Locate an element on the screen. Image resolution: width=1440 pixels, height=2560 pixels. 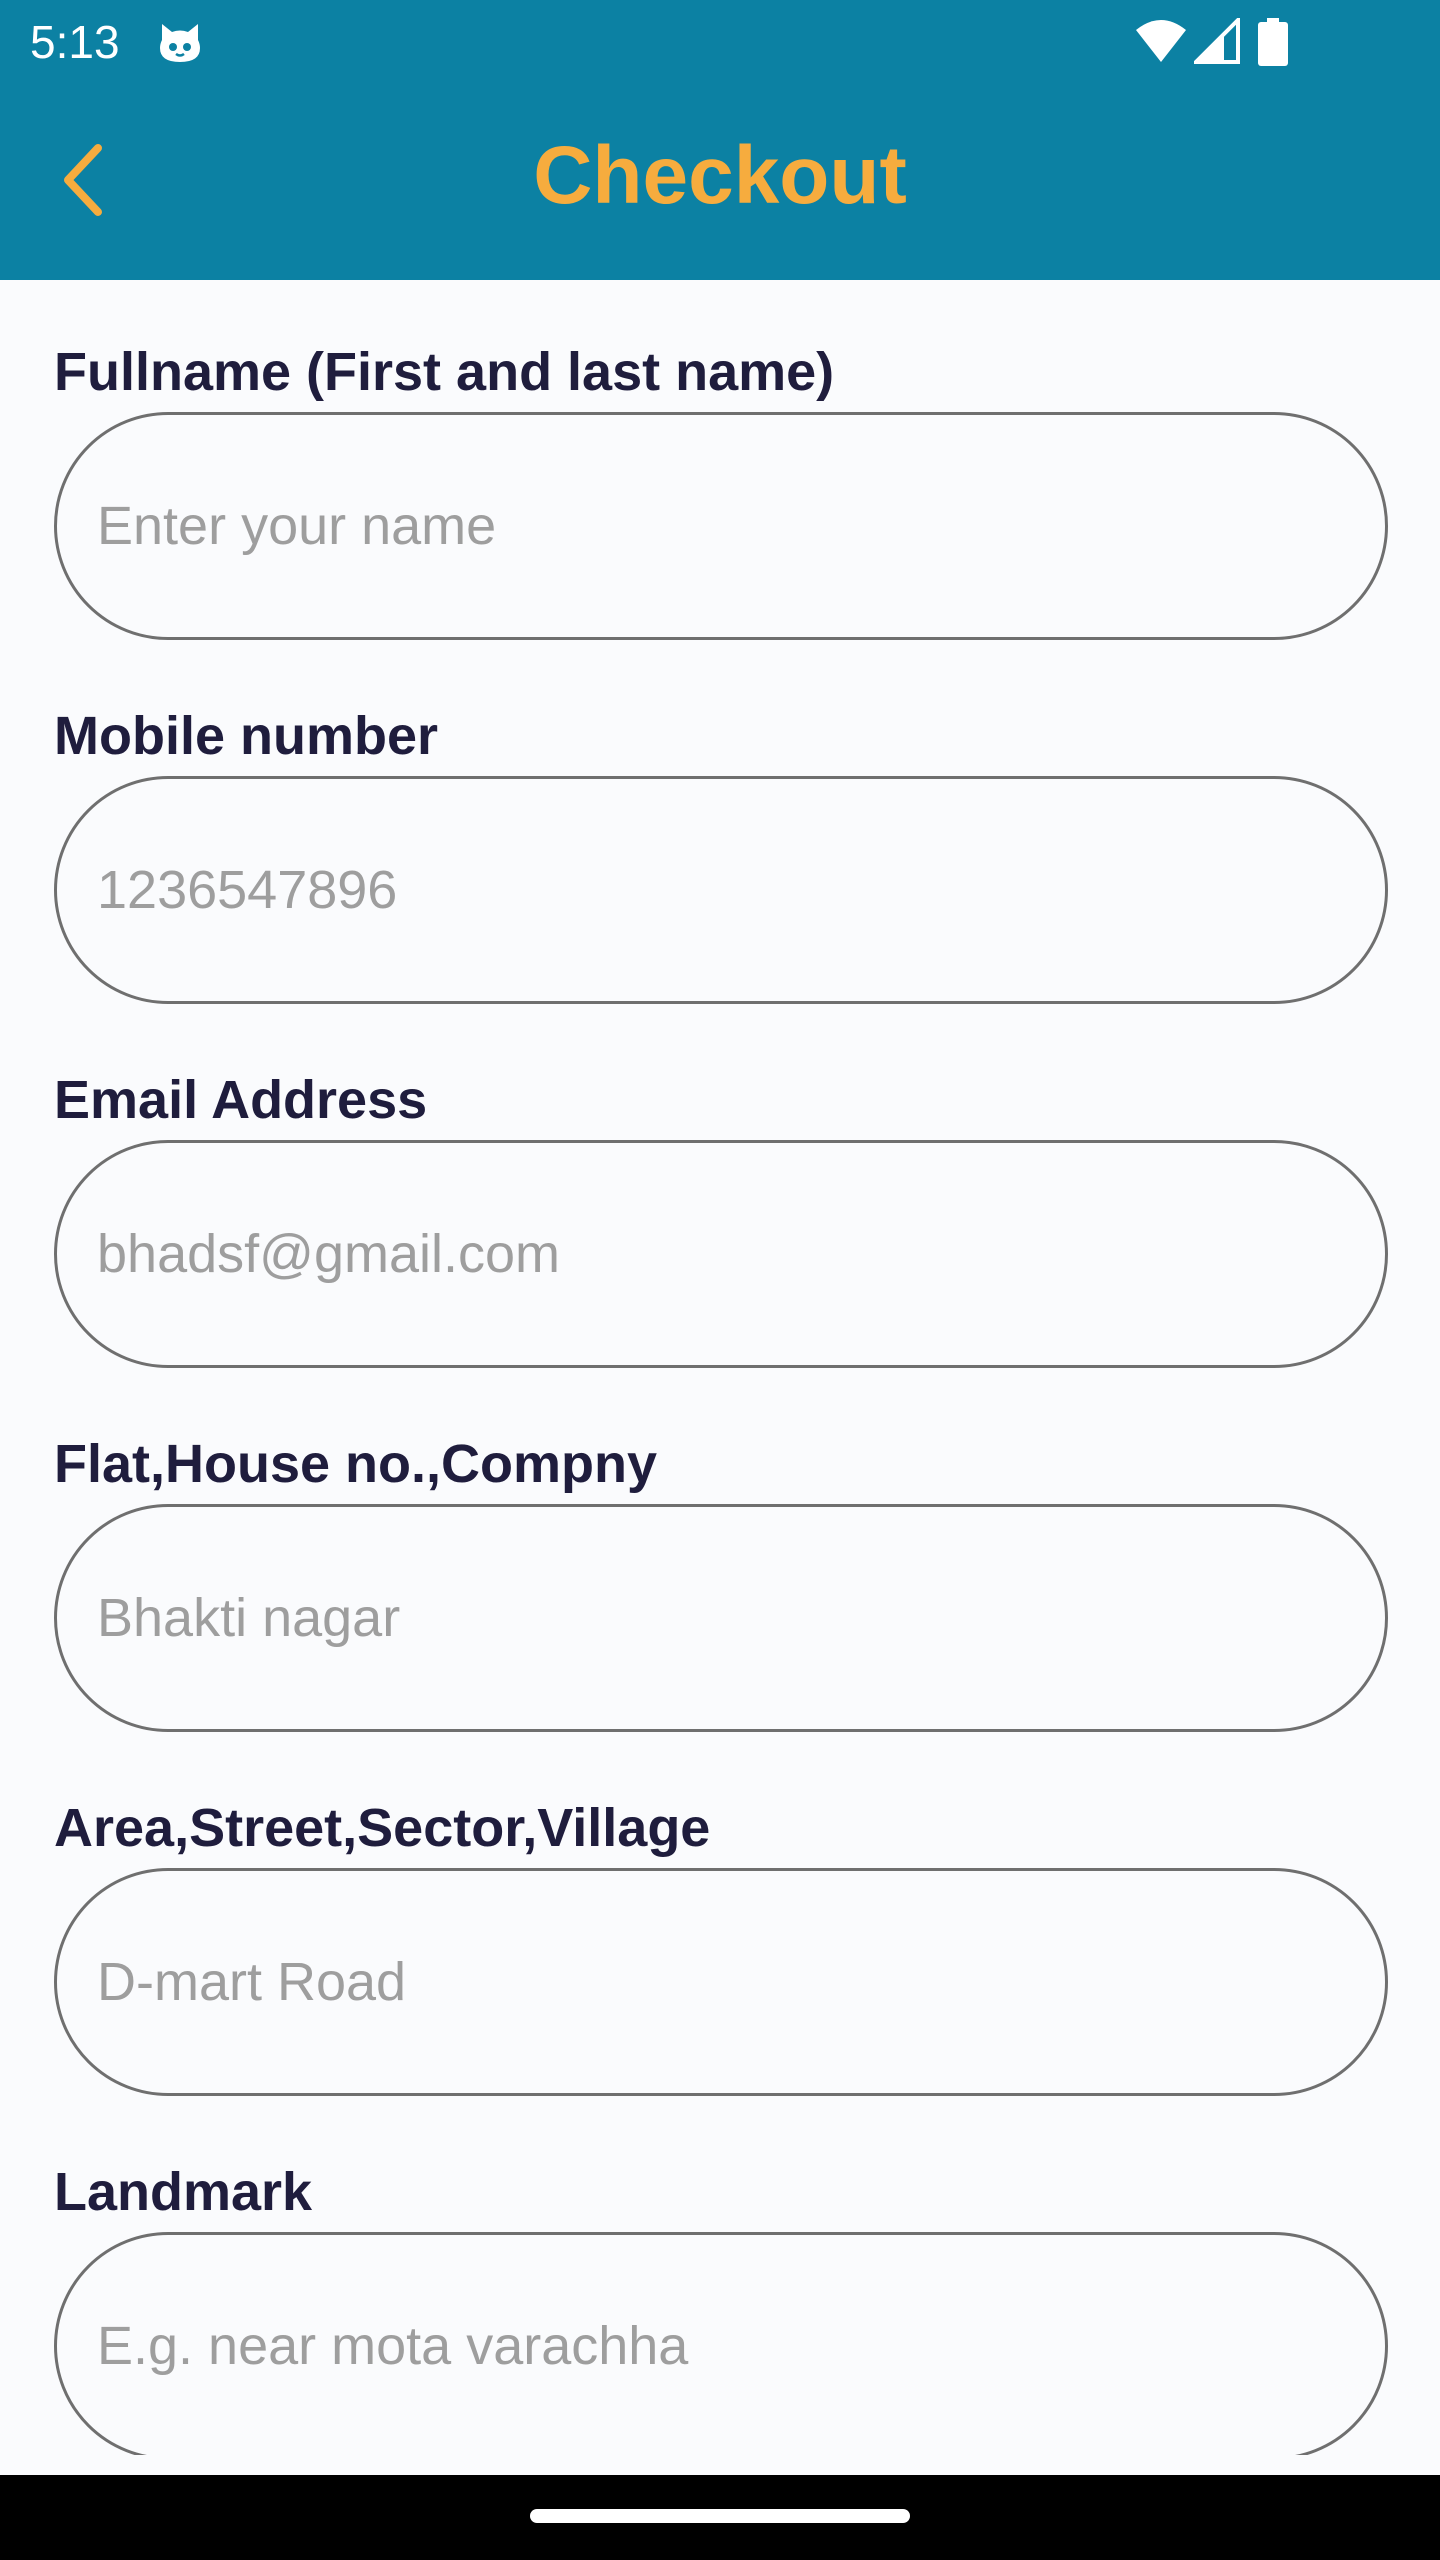
cat-face-icon is located at coordinates (180, 43).